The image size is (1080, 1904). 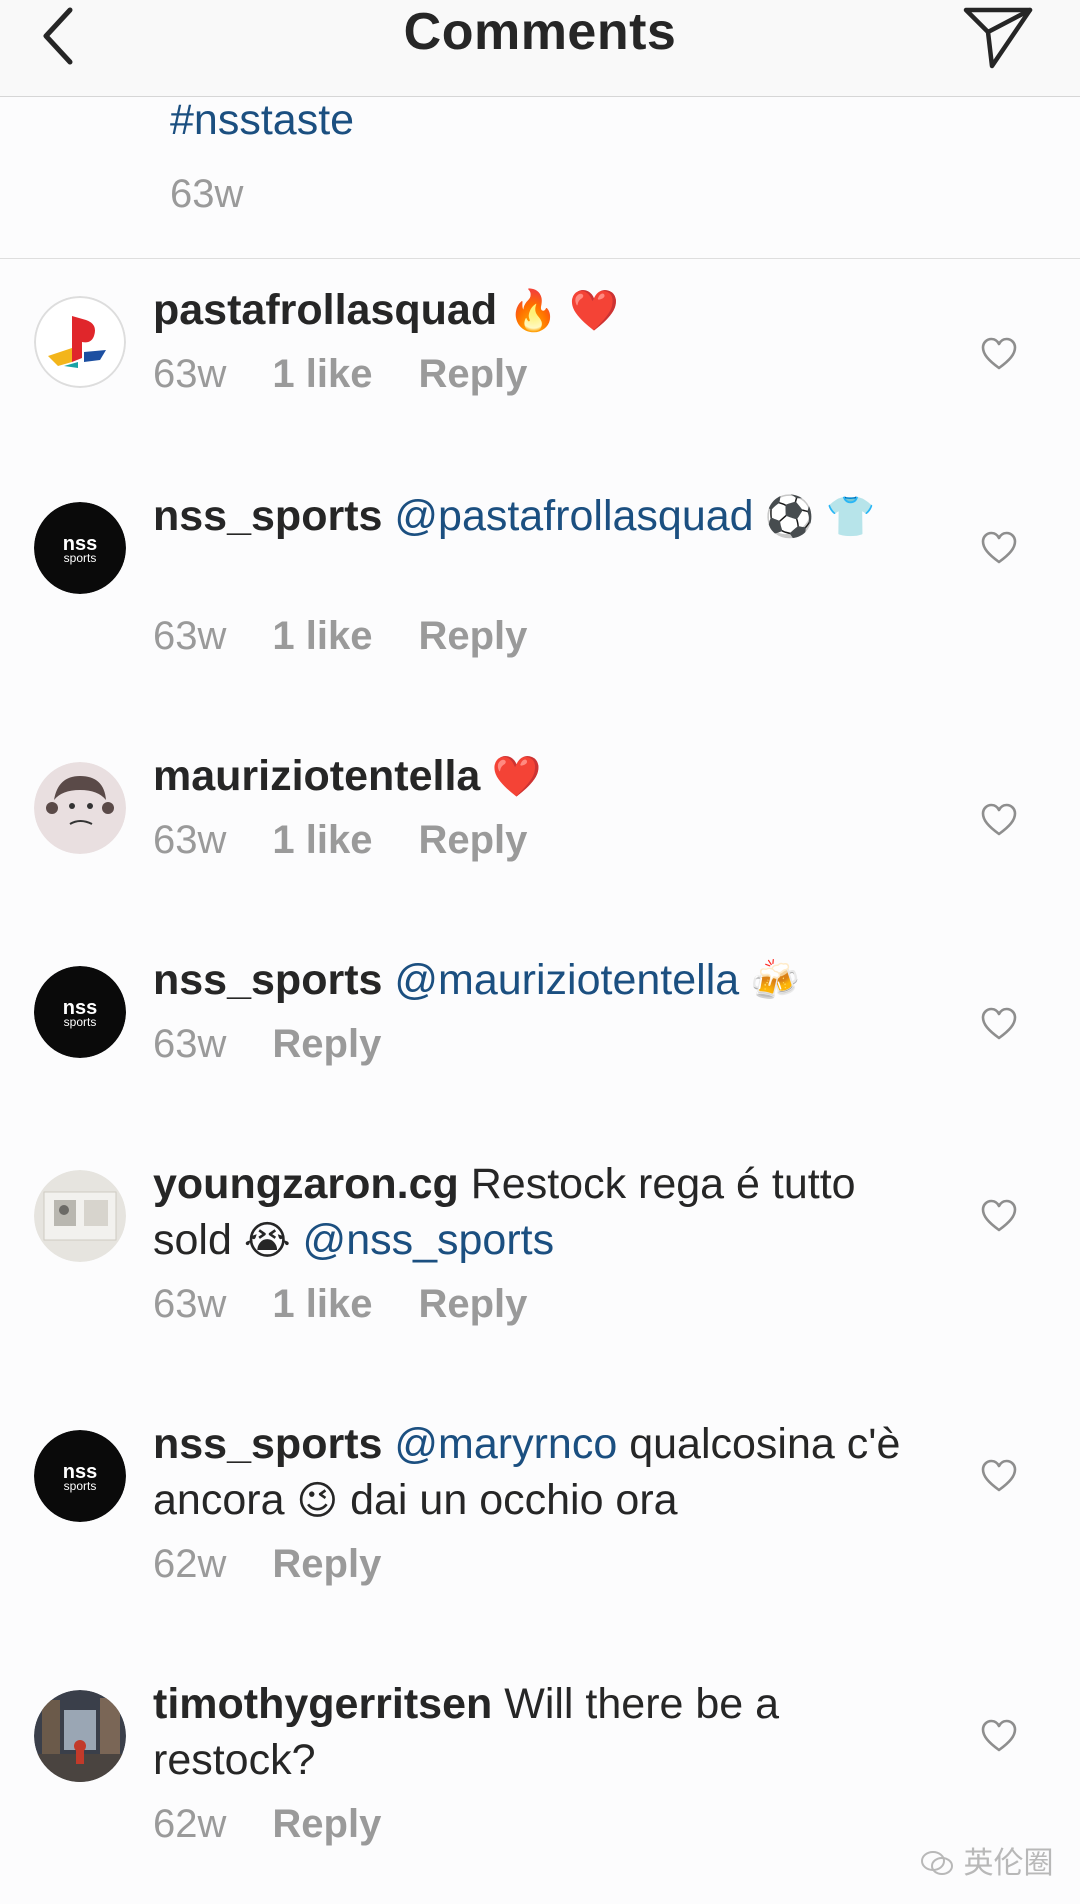 I want to click on mention-link: @pastafrollasquad, so click(x=567, y=516).